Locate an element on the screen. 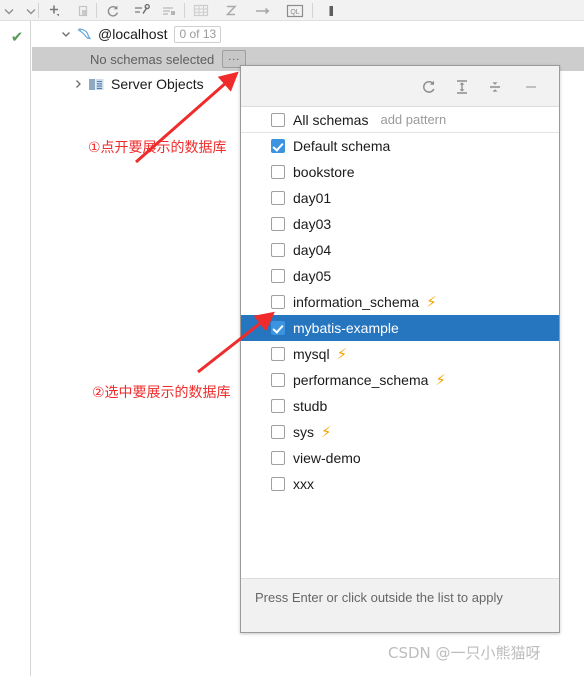 The width and height of the screenshot is (584, 676). schema-list-item: information_schema ⚡ is located at coordinates (400, 302).